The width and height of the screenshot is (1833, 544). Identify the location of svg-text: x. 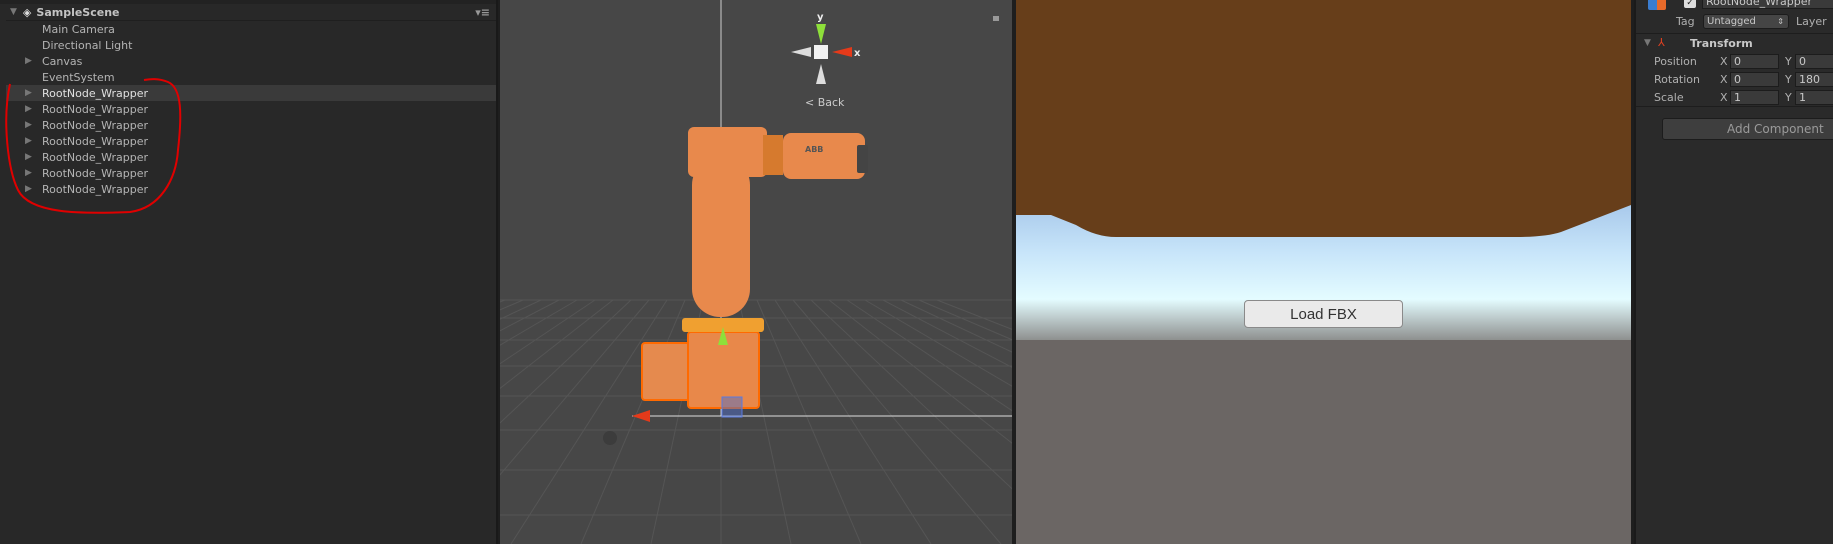
(857, 53).